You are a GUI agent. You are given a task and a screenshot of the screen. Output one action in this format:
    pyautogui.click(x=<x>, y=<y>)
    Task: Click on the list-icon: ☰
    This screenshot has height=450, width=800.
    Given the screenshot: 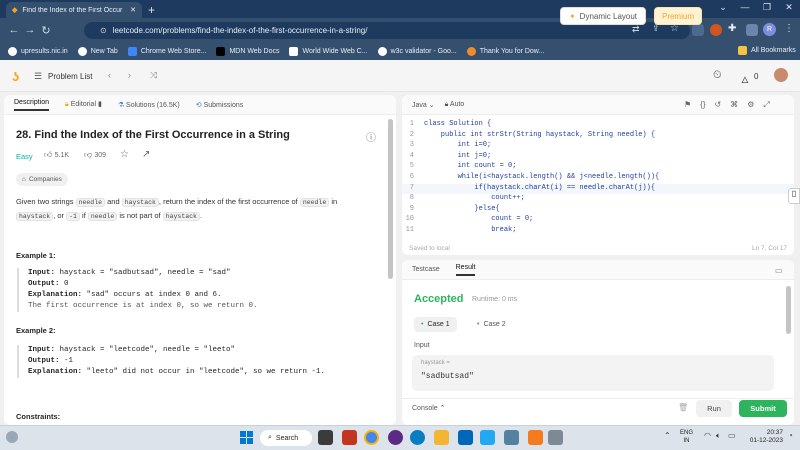 What is the action you would take?
    pyautogui.click(x=38, y=76)
    